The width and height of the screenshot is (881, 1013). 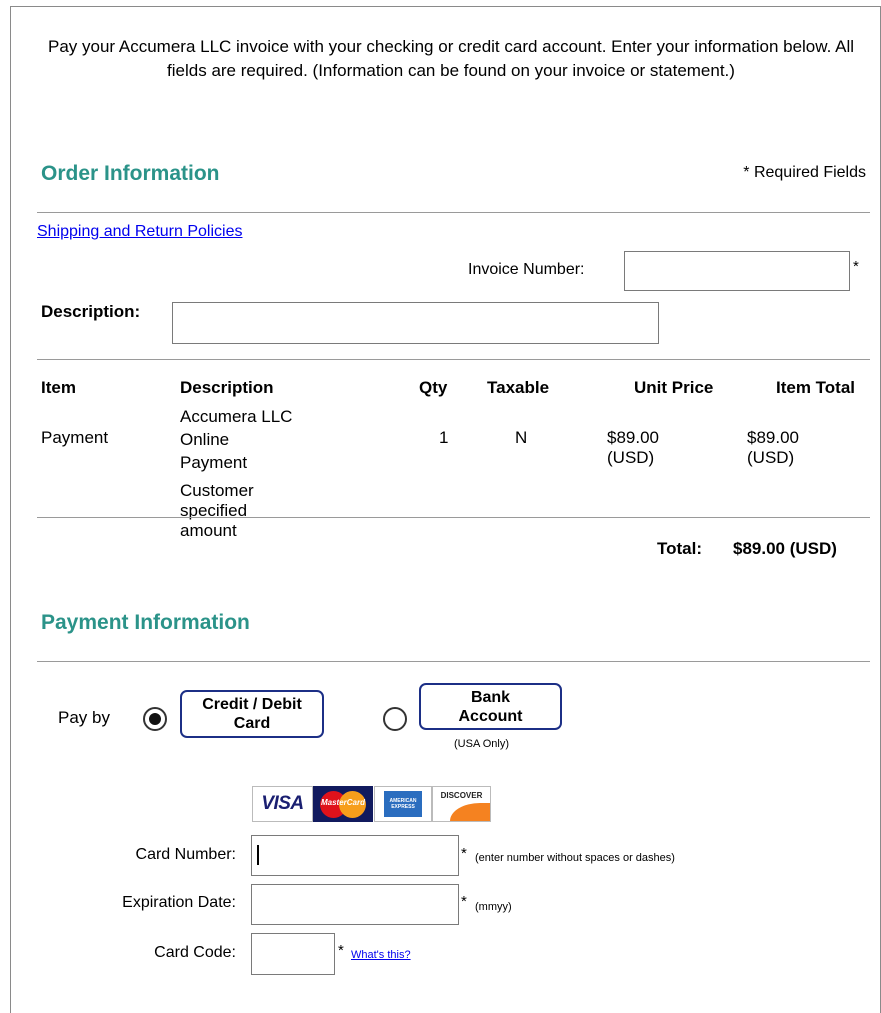 I want to click on shipping-return-policies-link: Shipping and Return Policies, so click(x=139, y=232).